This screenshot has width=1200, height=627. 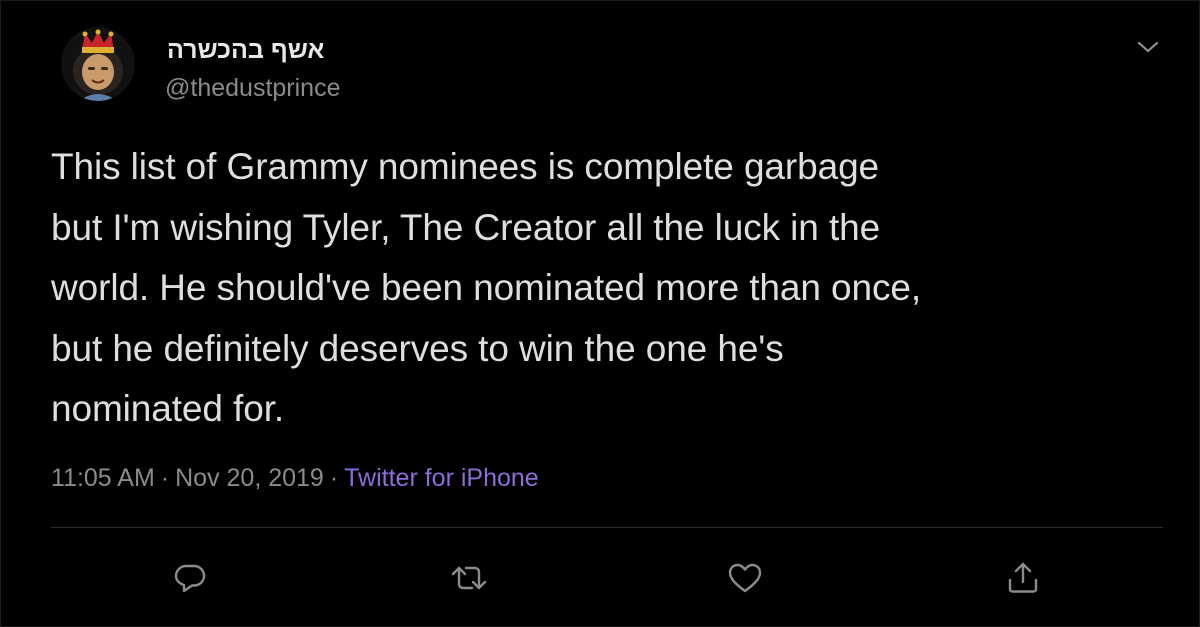 What do you see at coordinates (249, 478) in the screenshot?
I see `tweet-date: Nov 20, 2019` at bounding box center [249, 478].